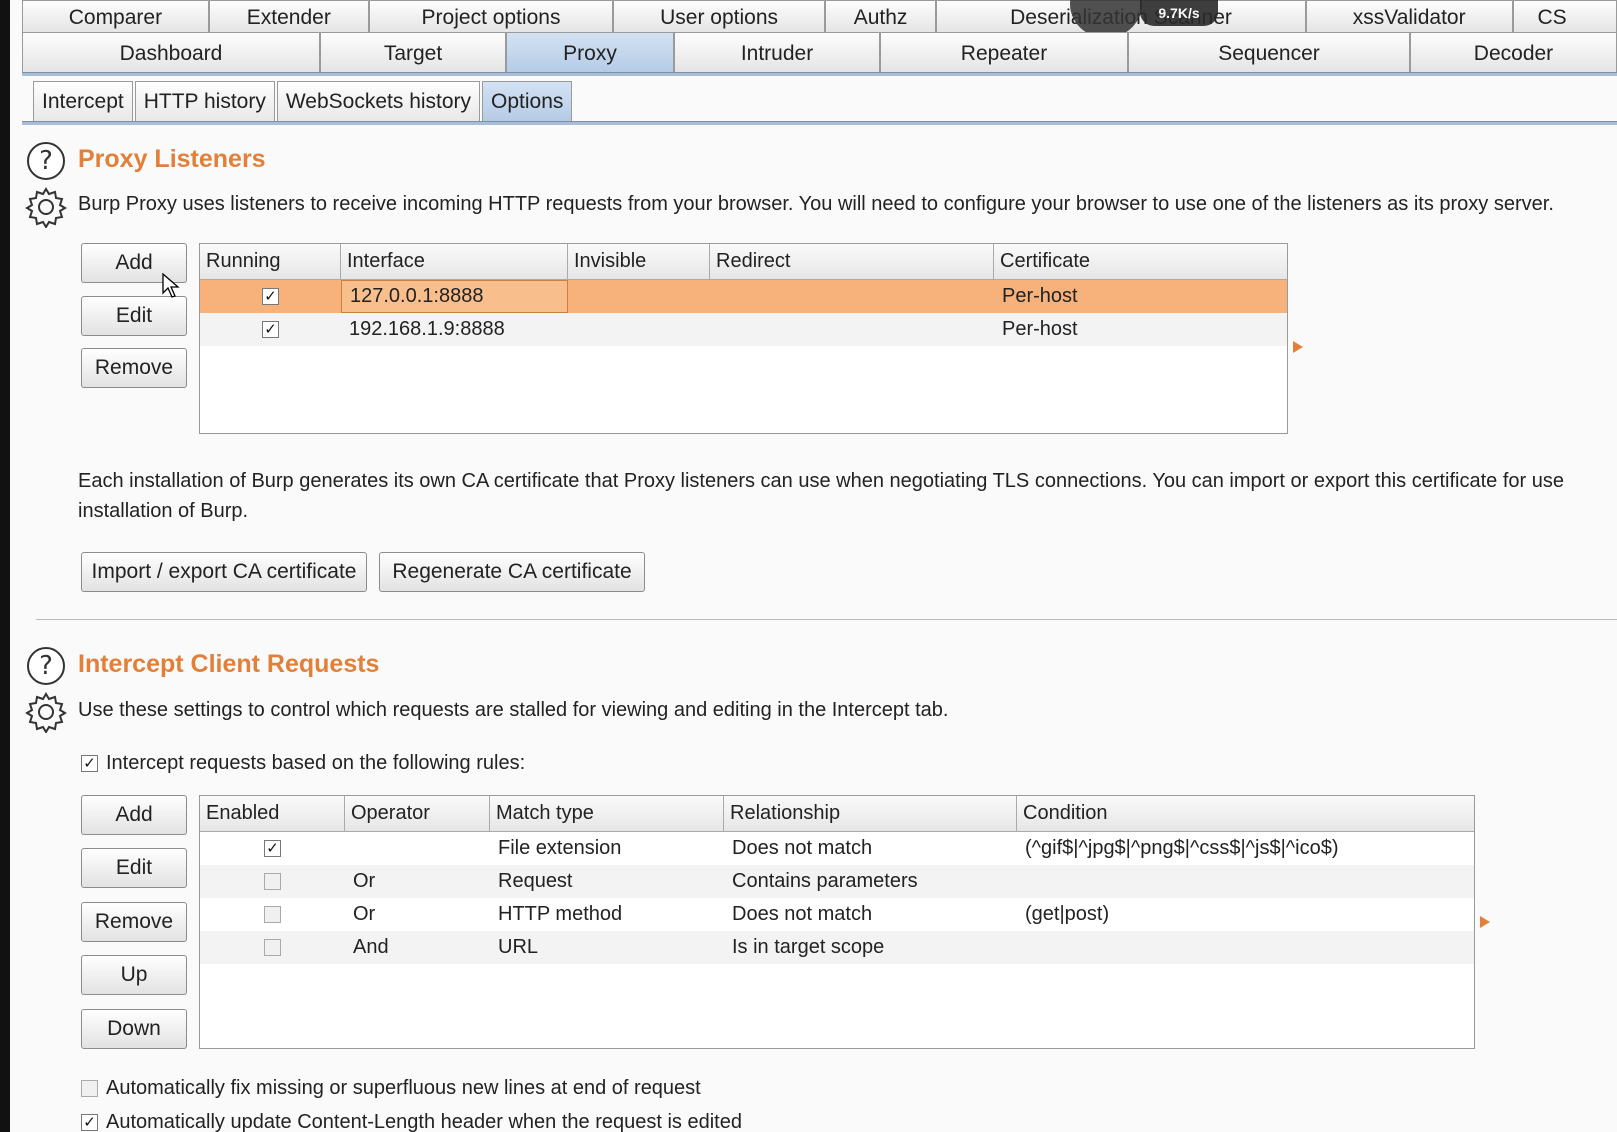 This screenshot has height=1132, width=1617. What do you see at coordinates (417, 813) in the screenshot?
I see `column-header-operator: Operator` at bounding box center [417, 813].